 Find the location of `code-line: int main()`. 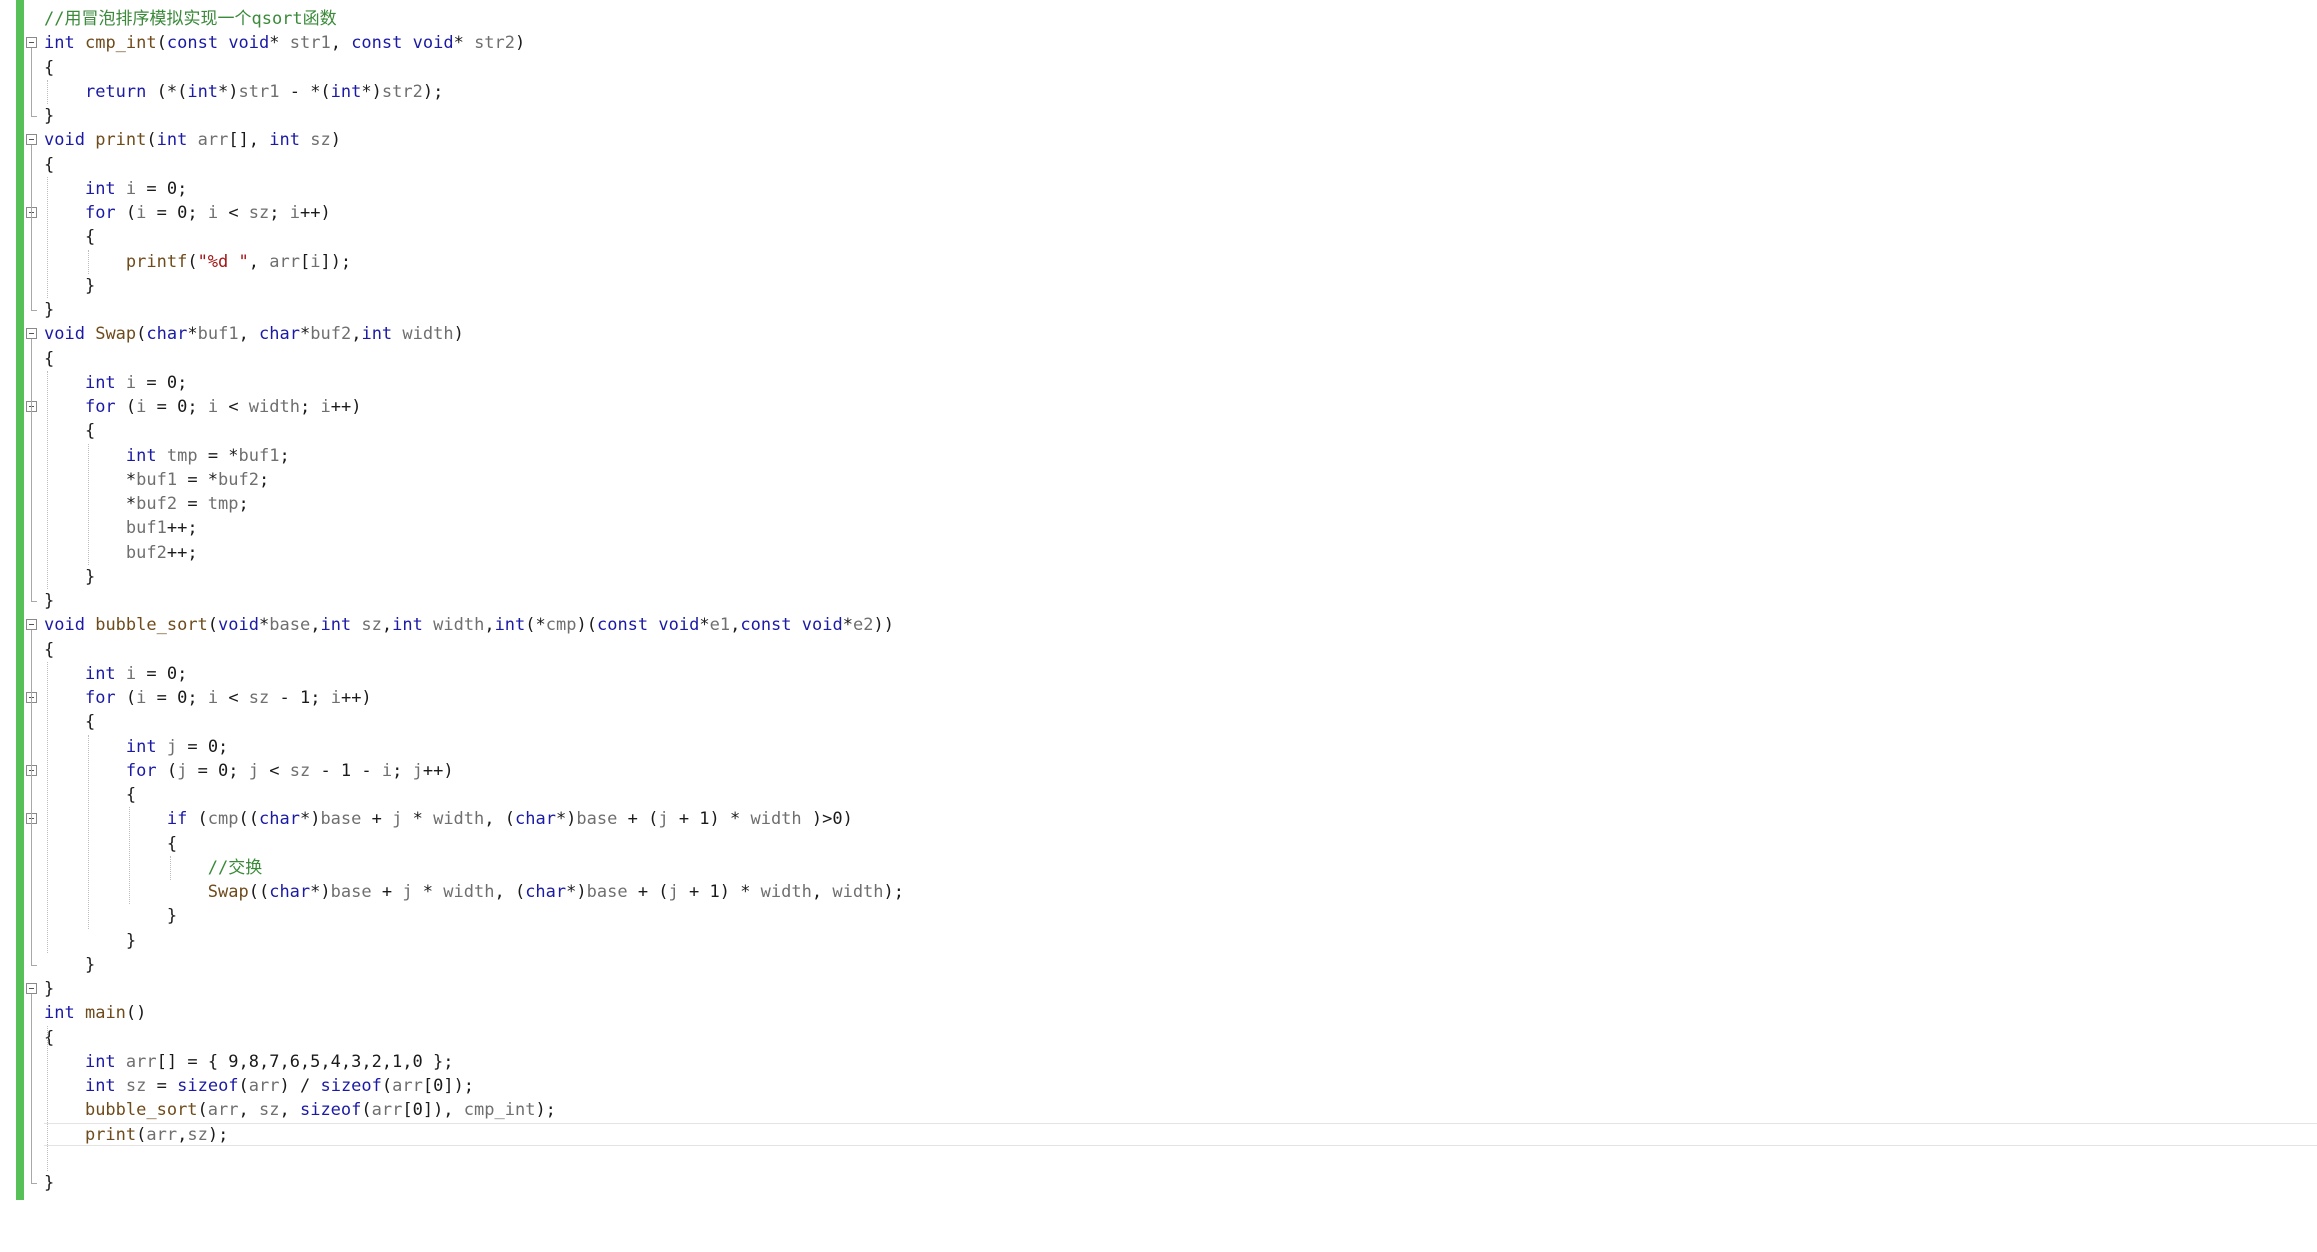

code-line: int main() is located at coordinates (474, 1013).